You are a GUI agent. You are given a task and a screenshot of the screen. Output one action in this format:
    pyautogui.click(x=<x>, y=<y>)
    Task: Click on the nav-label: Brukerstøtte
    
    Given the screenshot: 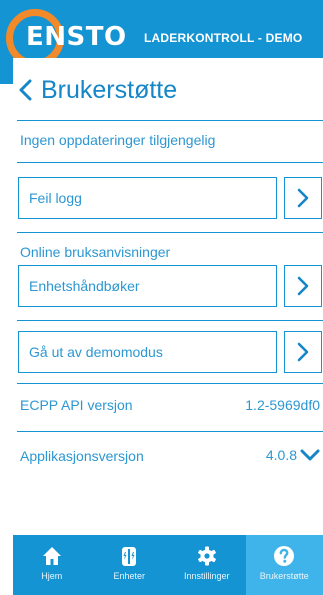 What is the action you would take?
    pyautogui.click(x=284, y=576)
    